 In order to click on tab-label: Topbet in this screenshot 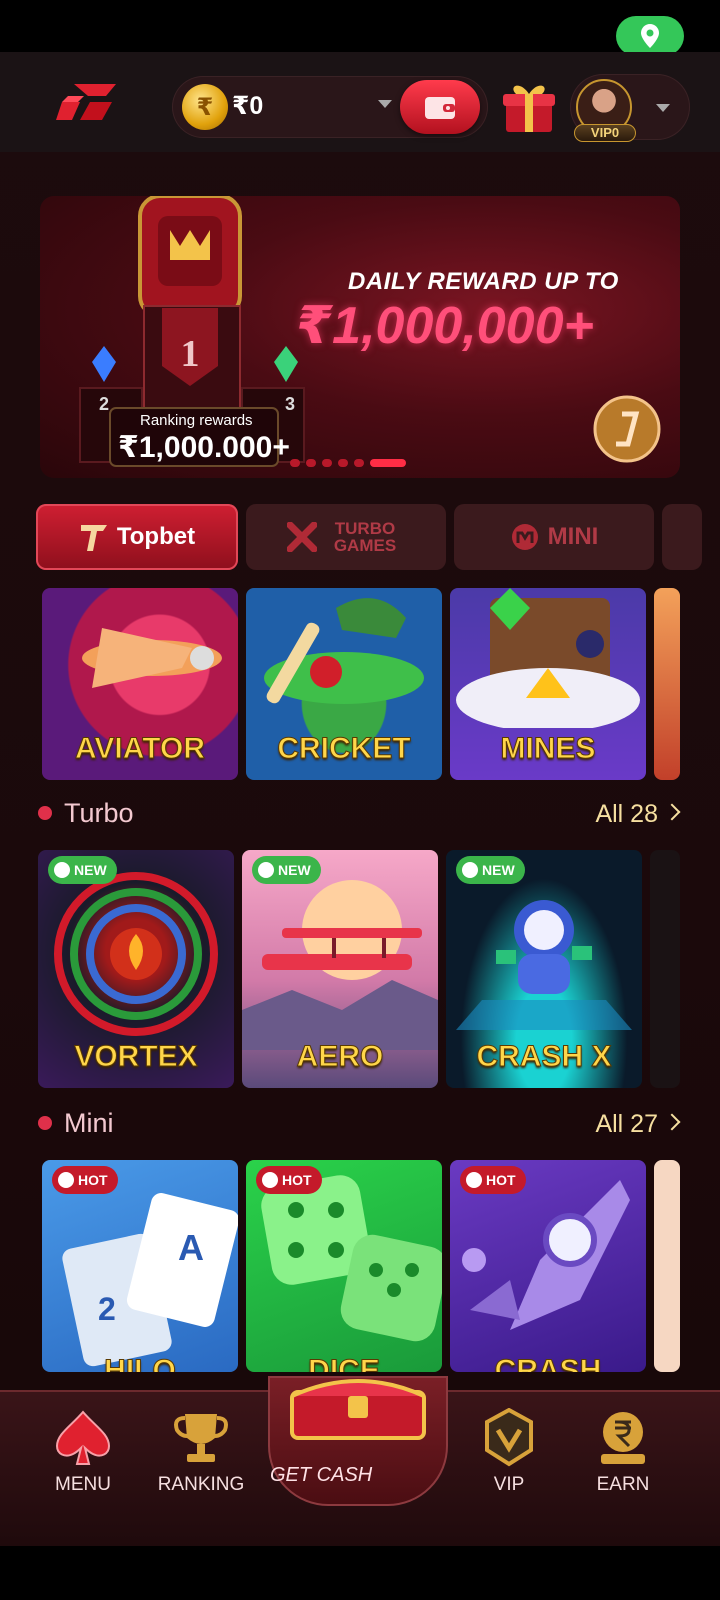, I will do `click(156, 536)`.